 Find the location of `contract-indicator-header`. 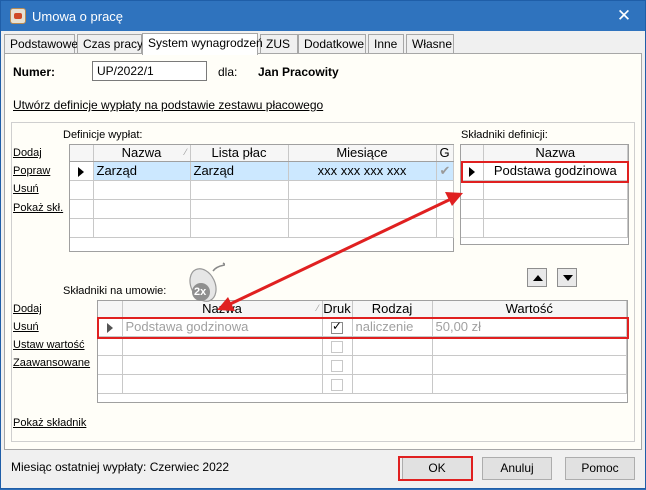

contract-indicator-header is located at coordinates (110, 309).